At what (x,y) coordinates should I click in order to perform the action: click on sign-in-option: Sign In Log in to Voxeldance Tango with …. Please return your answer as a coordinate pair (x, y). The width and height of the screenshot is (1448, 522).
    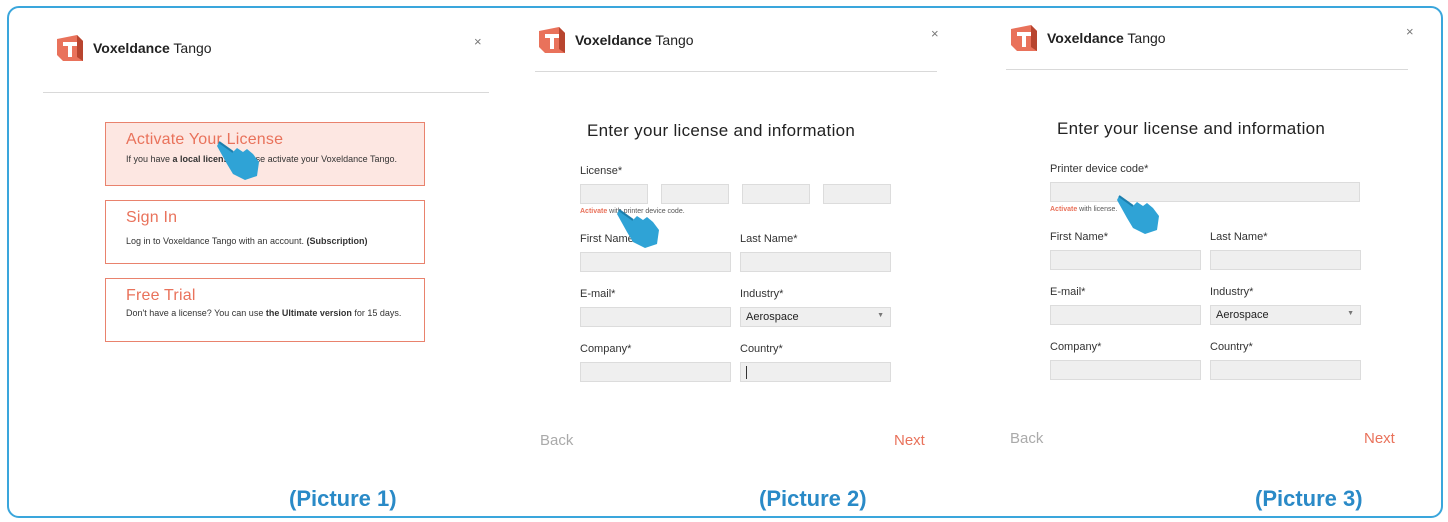
    Looking at the image, I should click on (265, 232).